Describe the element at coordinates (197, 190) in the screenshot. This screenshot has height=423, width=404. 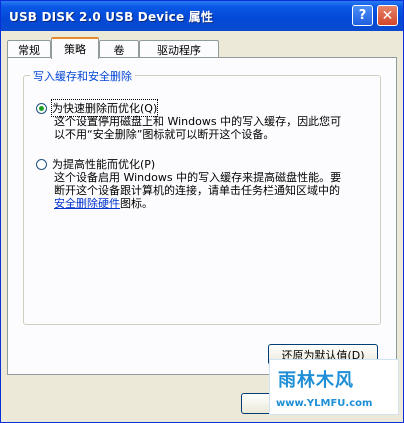
I see `desc-line: 断开这个设备跟计算机的连接，请单击任务栏通知区域中的` at that location.